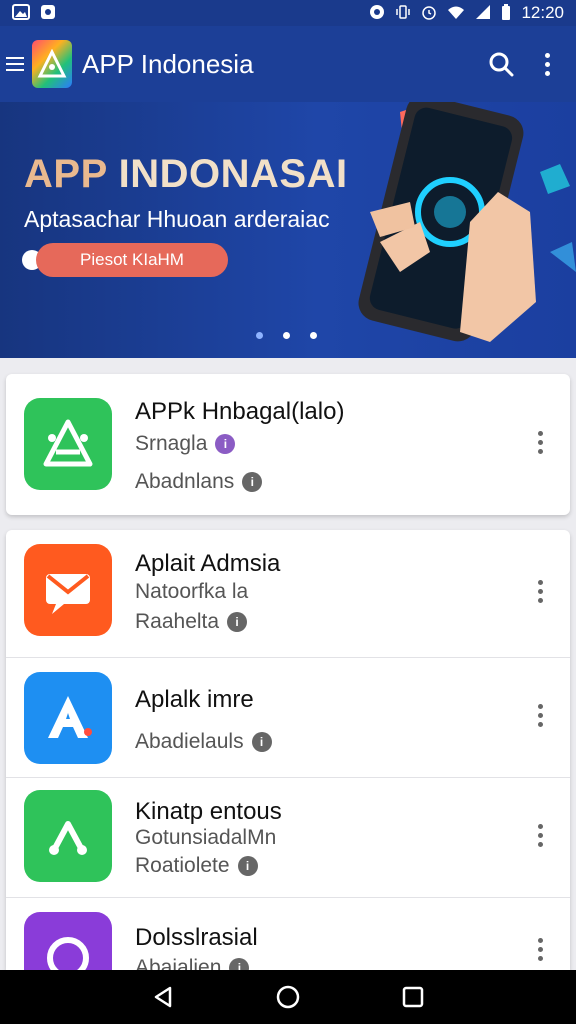  What do you see at coordinates (429, 13) in the screenshot?
I see `alarm-icon` at bounding box center [429, 13].